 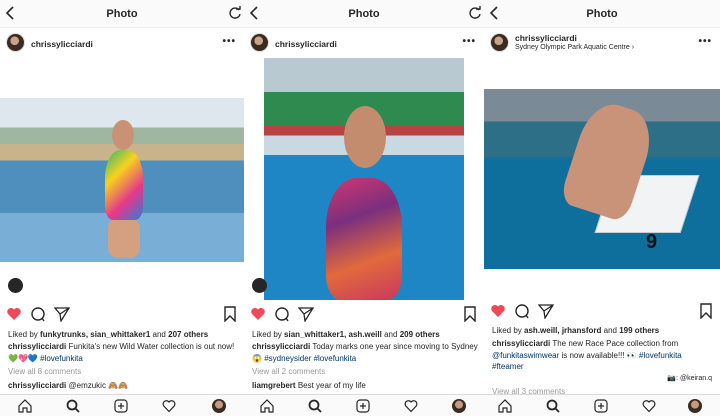 I want to click on caption-mention: @funkitaswimwear, so click(x=525, y=355).